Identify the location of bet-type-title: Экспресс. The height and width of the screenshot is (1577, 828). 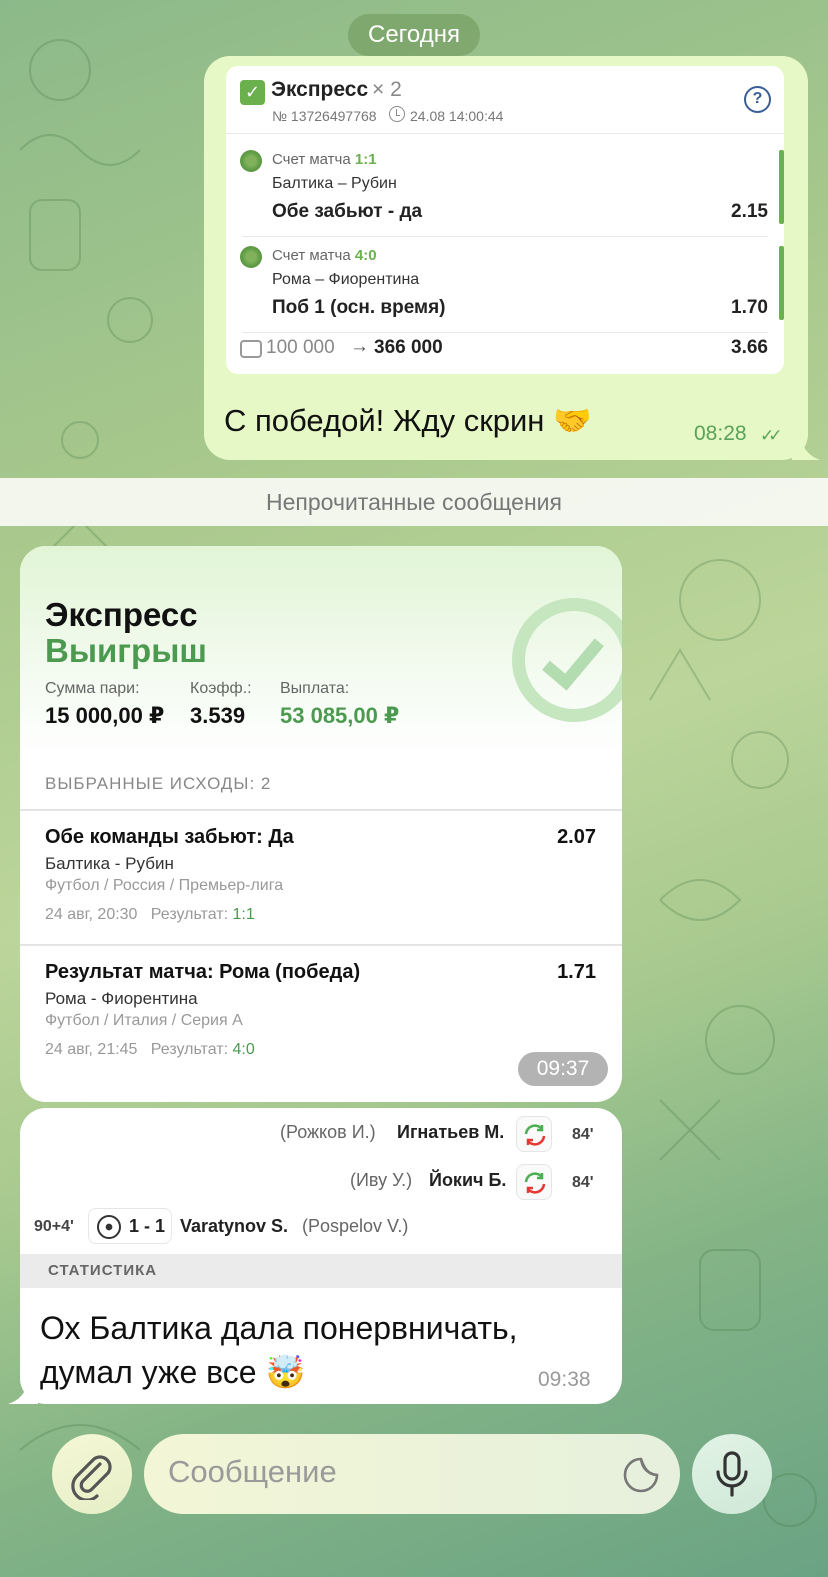
(121, 614).